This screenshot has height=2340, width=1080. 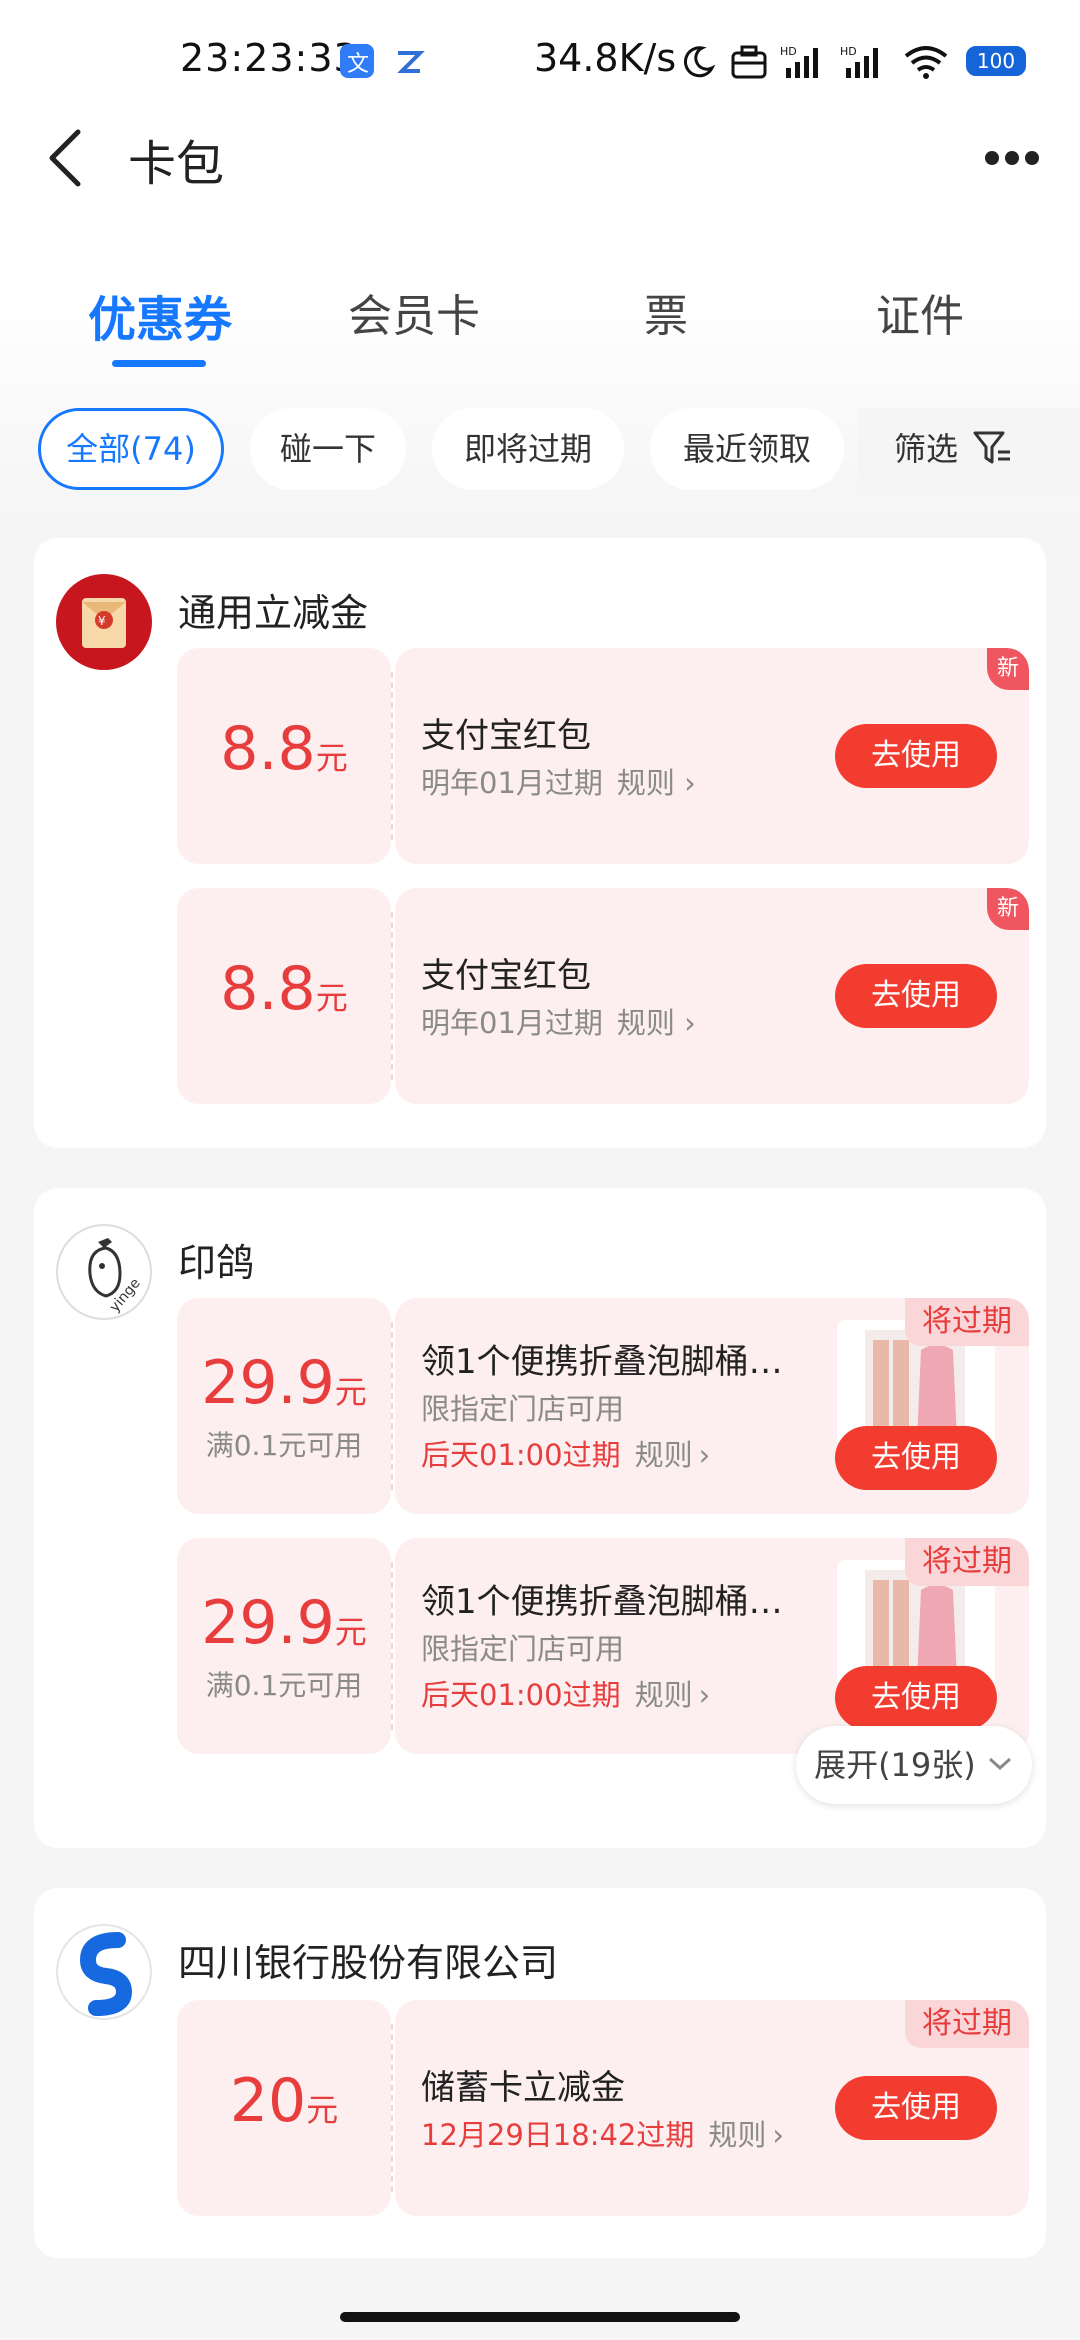 I want to click on briefcase-icon, so click(x=749, y=66).